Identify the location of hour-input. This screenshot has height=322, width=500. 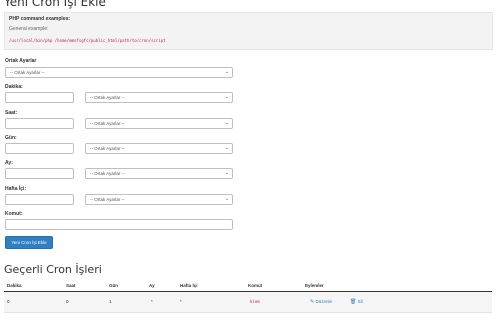
(39, 123).